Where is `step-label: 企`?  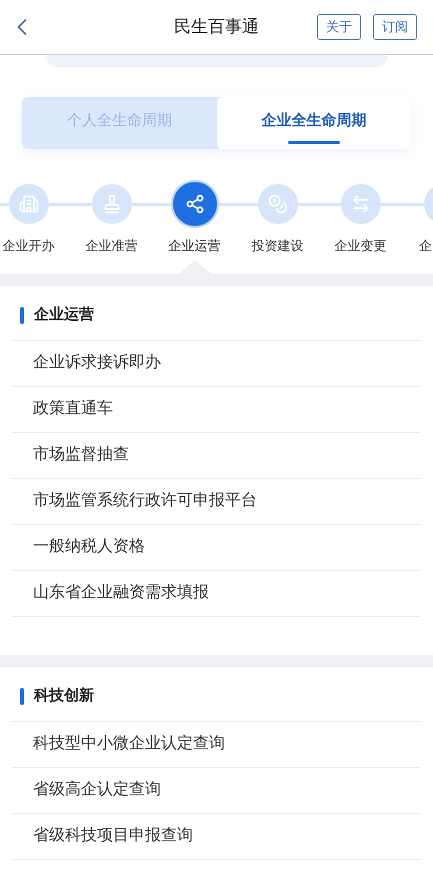
step-label: 企 is located at coordinates (425, 246).